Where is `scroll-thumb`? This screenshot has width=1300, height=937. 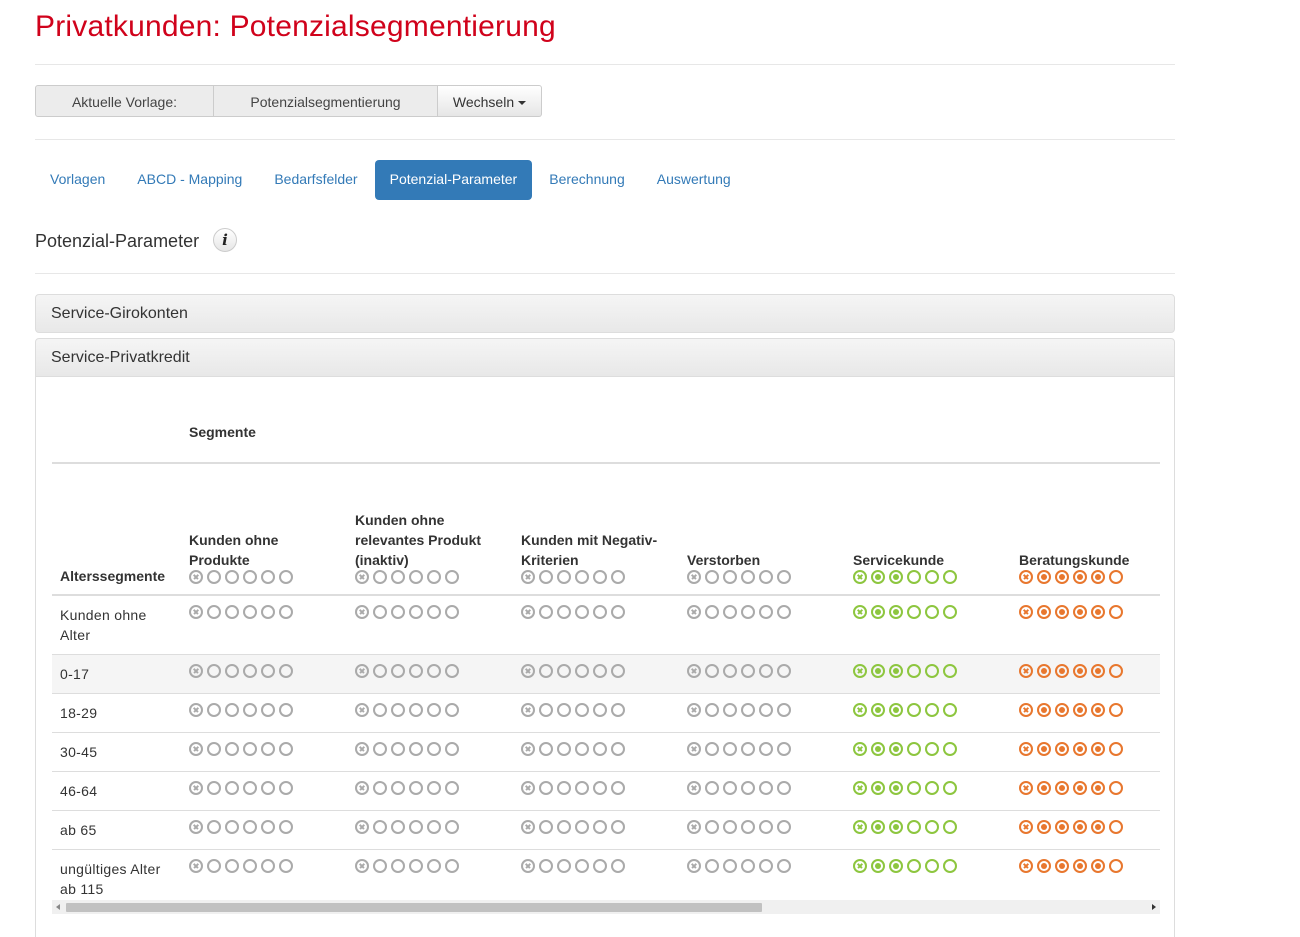
scroll-thumb is located at coordinates (414, 907).